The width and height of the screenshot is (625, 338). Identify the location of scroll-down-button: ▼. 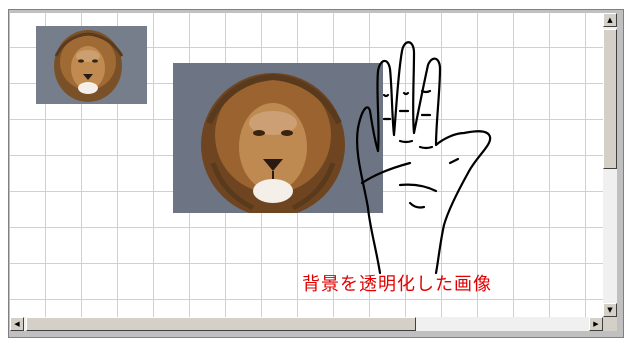
(610, 310).